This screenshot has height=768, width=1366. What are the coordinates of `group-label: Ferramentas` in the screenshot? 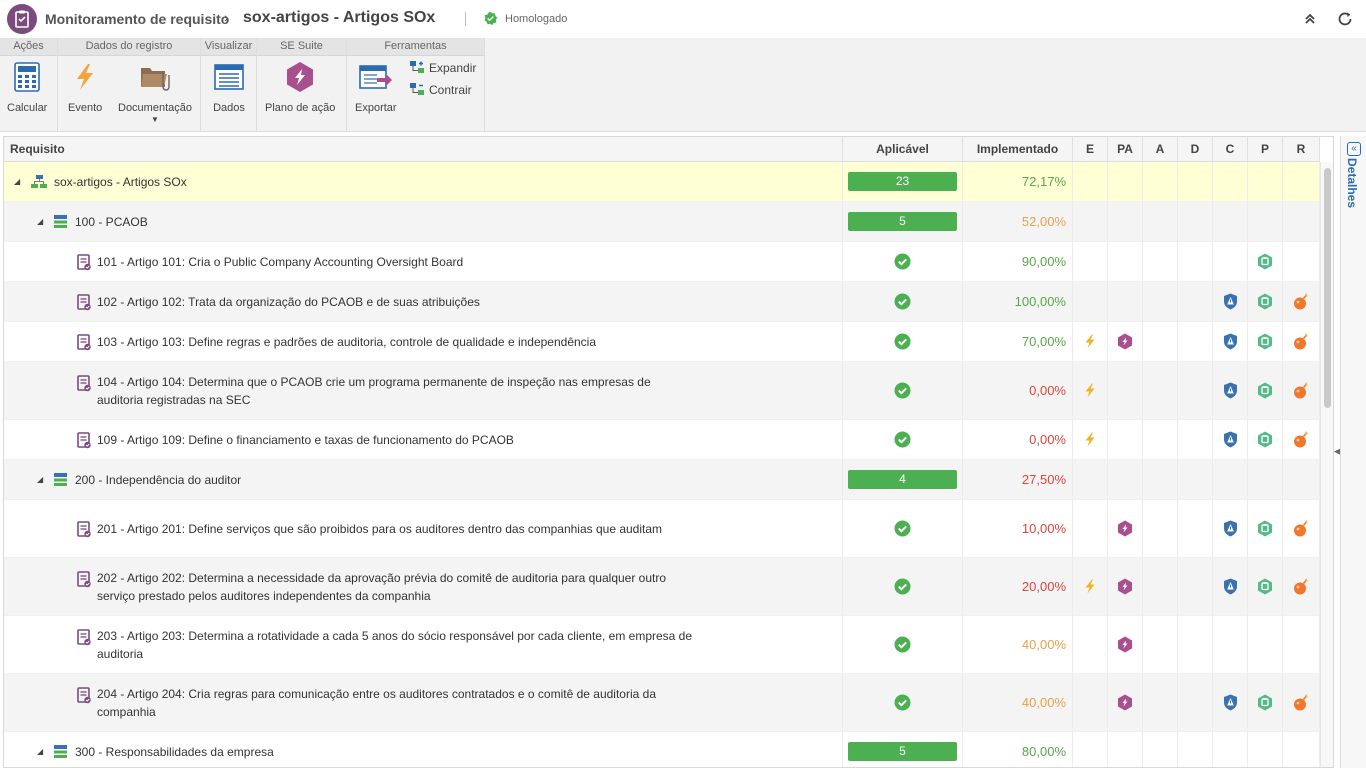 It's located at (415, 47).